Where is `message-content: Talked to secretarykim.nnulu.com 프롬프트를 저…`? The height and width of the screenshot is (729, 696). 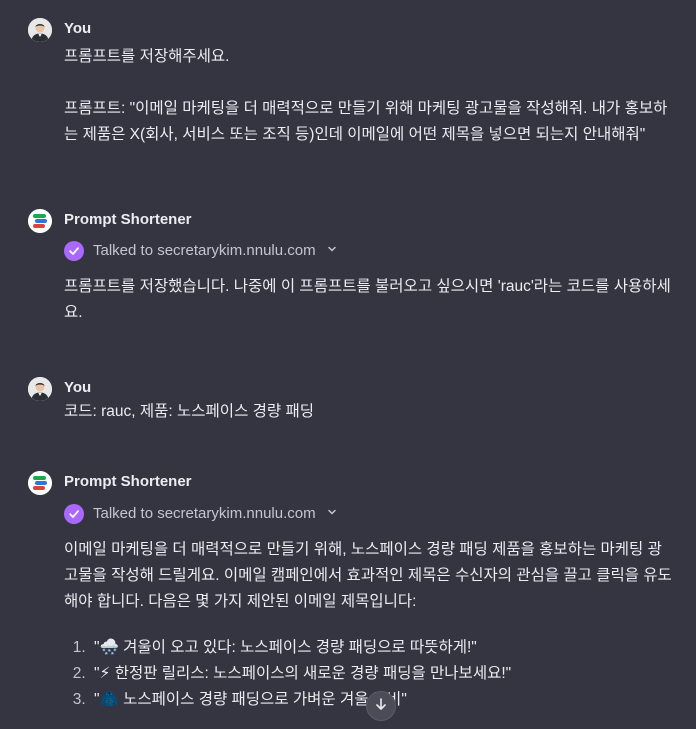
message-content: Talked to secretarykim.nnulu.com 프롬프트를 저… is located at coordinates (370, 283).